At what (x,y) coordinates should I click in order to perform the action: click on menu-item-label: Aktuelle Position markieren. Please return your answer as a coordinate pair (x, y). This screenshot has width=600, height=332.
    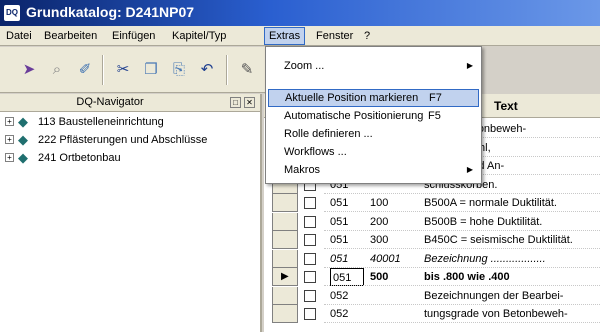
    Looking at the image, I should click on (352, 98).